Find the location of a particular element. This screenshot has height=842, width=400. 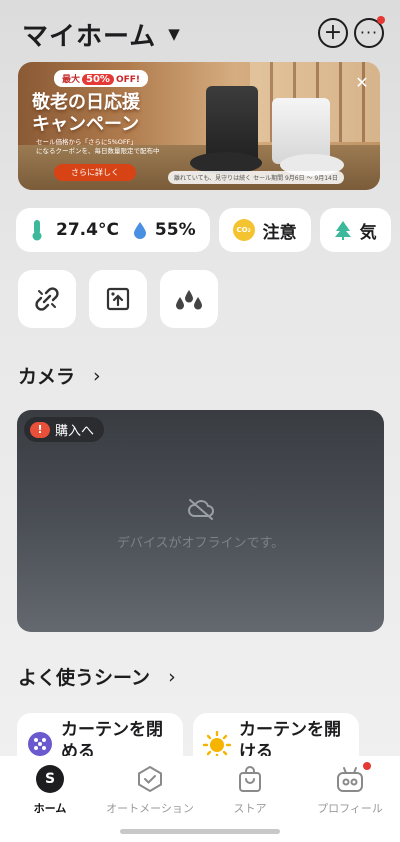

water-drops-icon is located at coordinates (189, 300).